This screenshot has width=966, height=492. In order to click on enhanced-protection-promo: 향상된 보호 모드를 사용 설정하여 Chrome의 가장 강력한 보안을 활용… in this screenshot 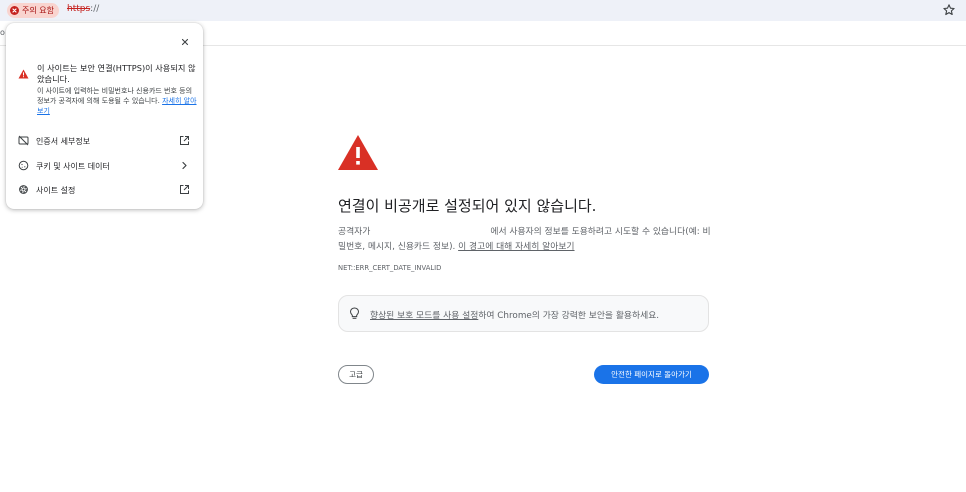, I will do `click(523, 313)`.